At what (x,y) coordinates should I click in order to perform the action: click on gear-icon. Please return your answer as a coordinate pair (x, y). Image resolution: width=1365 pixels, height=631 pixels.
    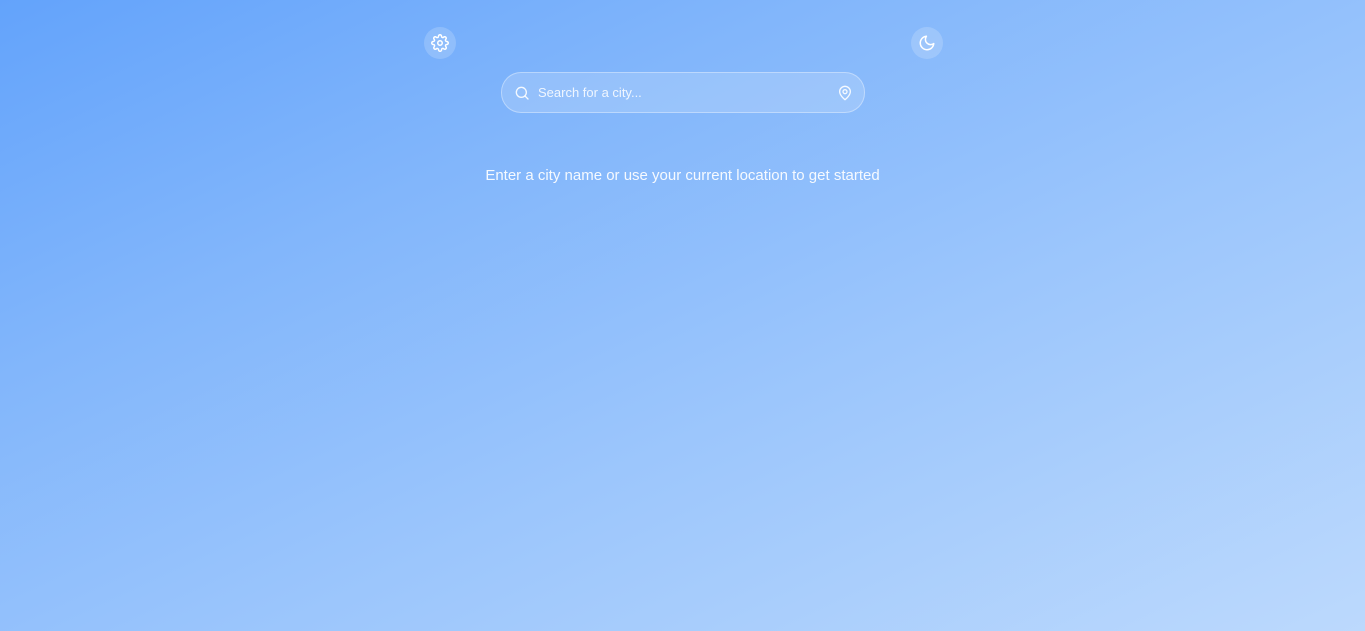
    Looking at the image, I should click on (440, 43).